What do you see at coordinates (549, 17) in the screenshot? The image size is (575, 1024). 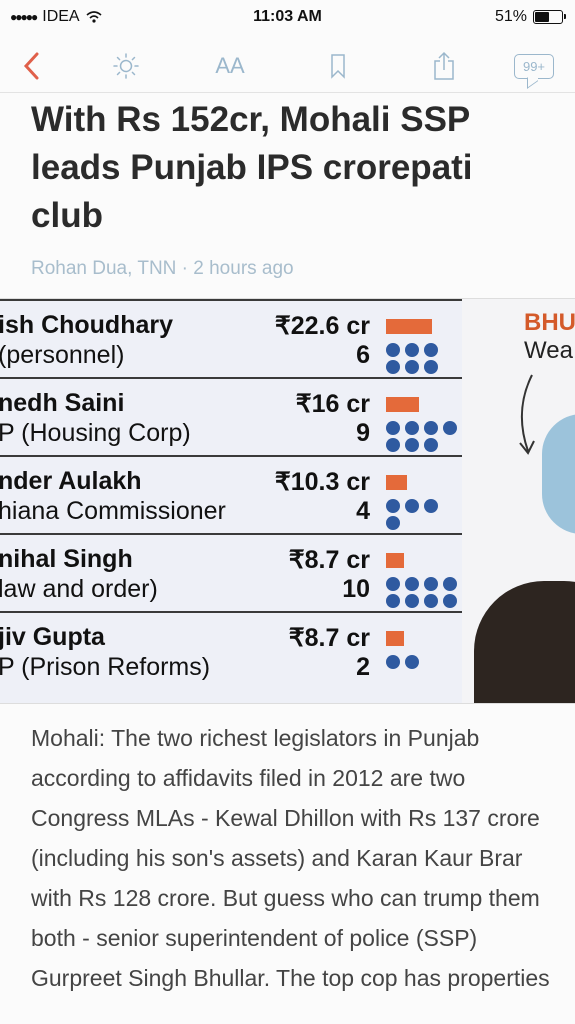 I see `battery-icon` at bounding box center [549, 17].